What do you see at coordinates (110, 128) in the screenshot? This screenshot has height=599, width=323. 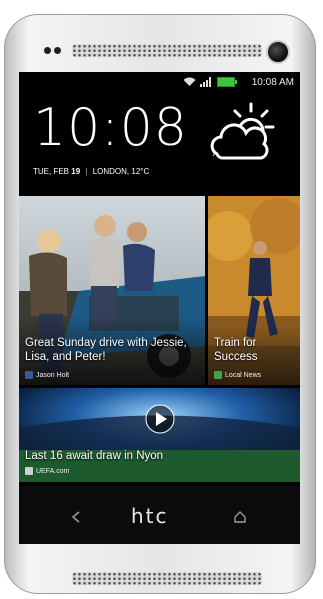 I see `clock-time: 10:08` at bounding box center [110, 128].